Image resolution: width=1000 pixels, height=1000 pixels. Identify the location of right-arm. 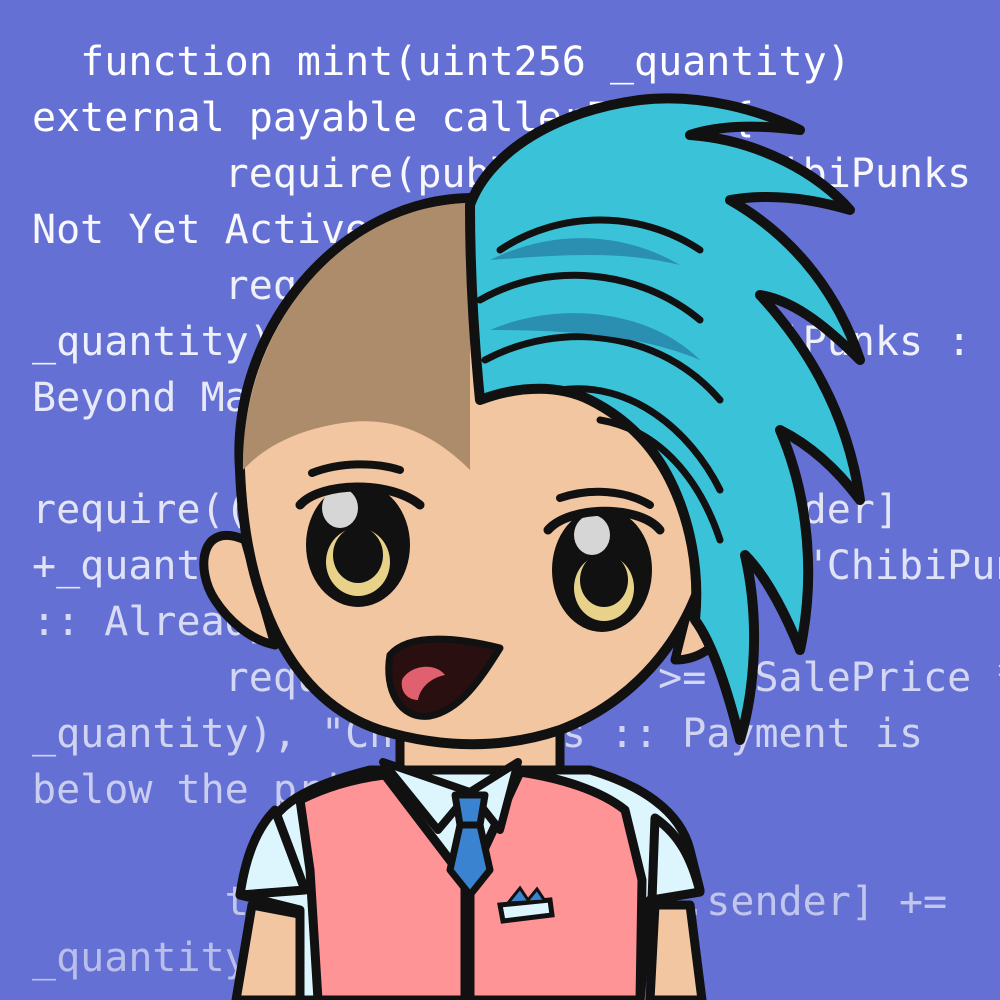
(676, 950).